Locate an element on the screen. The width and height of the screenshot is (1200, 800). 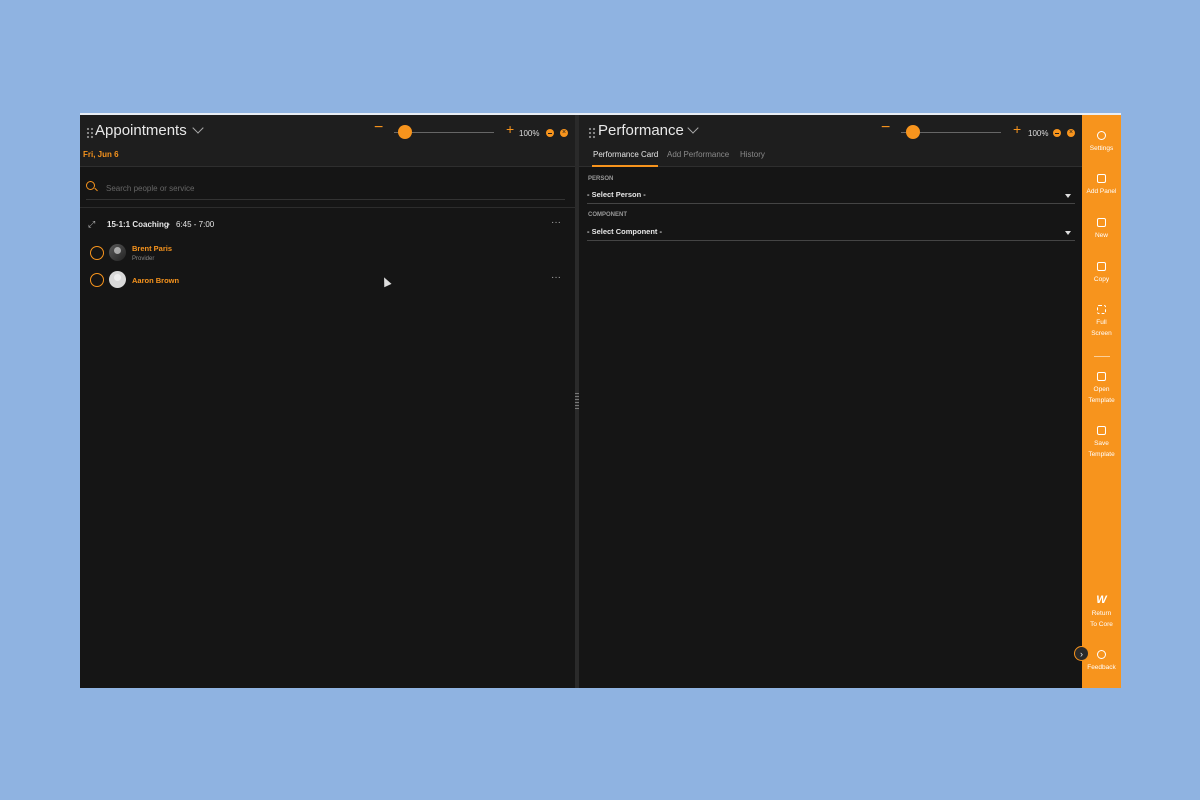
new-label: New is located at coordinates (1101, 235).